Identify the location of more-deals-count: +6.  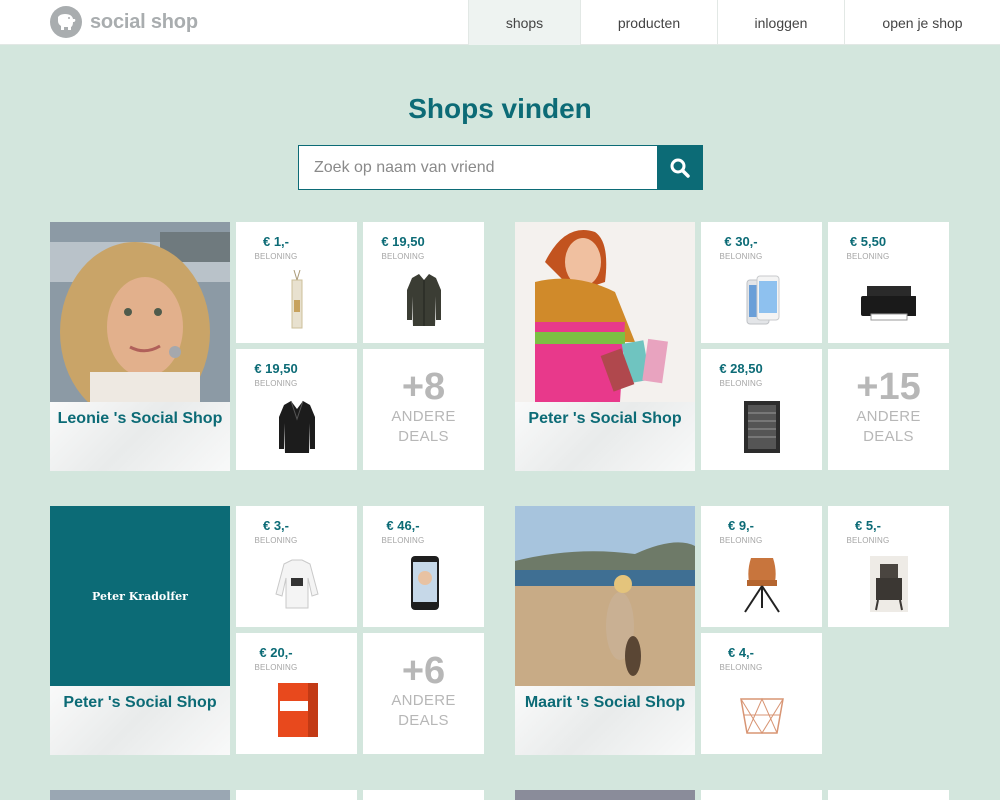
(423, 671).